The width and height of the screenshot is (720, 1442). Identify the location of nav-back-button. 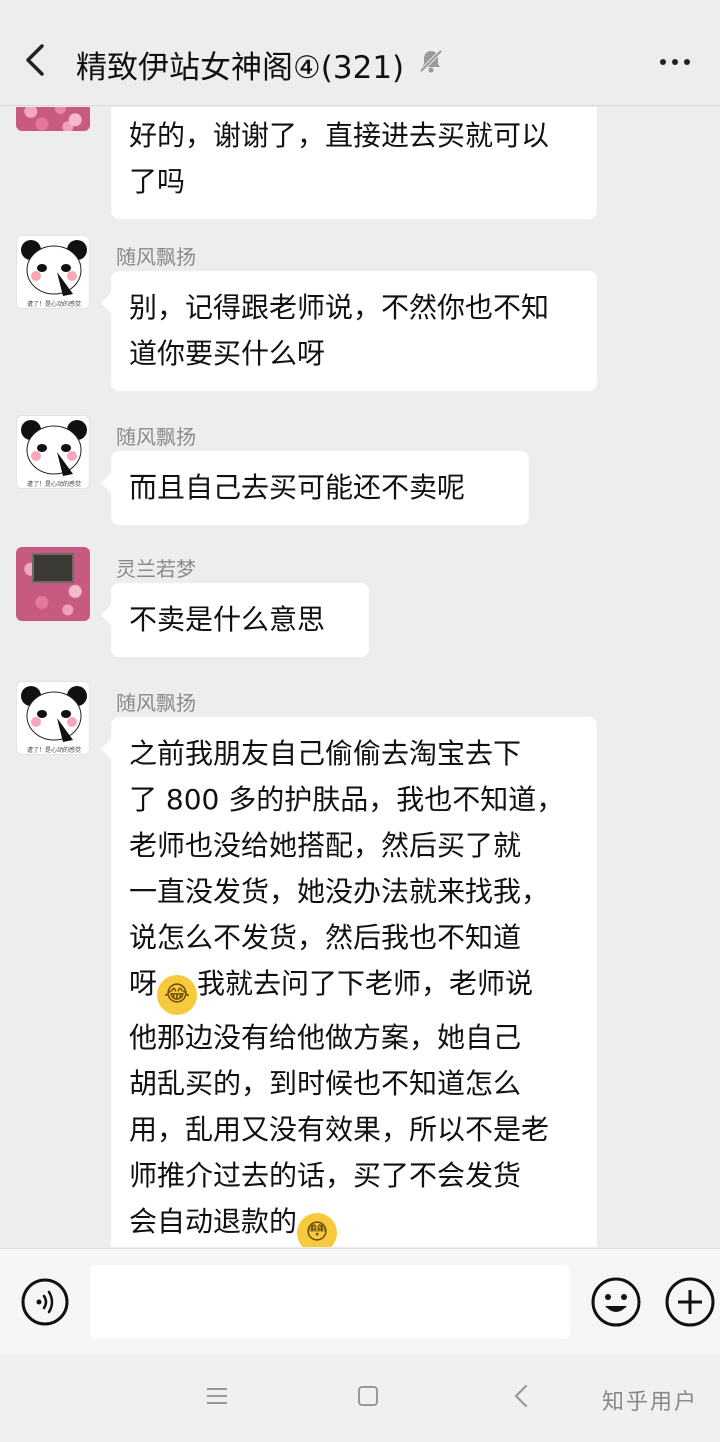
(522, 1396).